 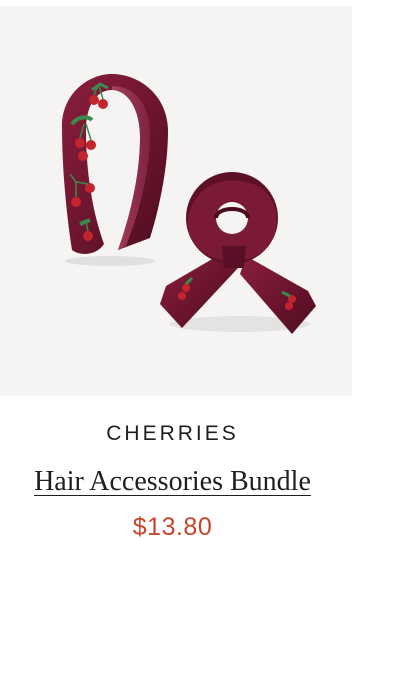 What do you see at coordinates (172, 433) in the screenshot?
I see `collection-label: CHERRIES` at bounding box center [172, 433].